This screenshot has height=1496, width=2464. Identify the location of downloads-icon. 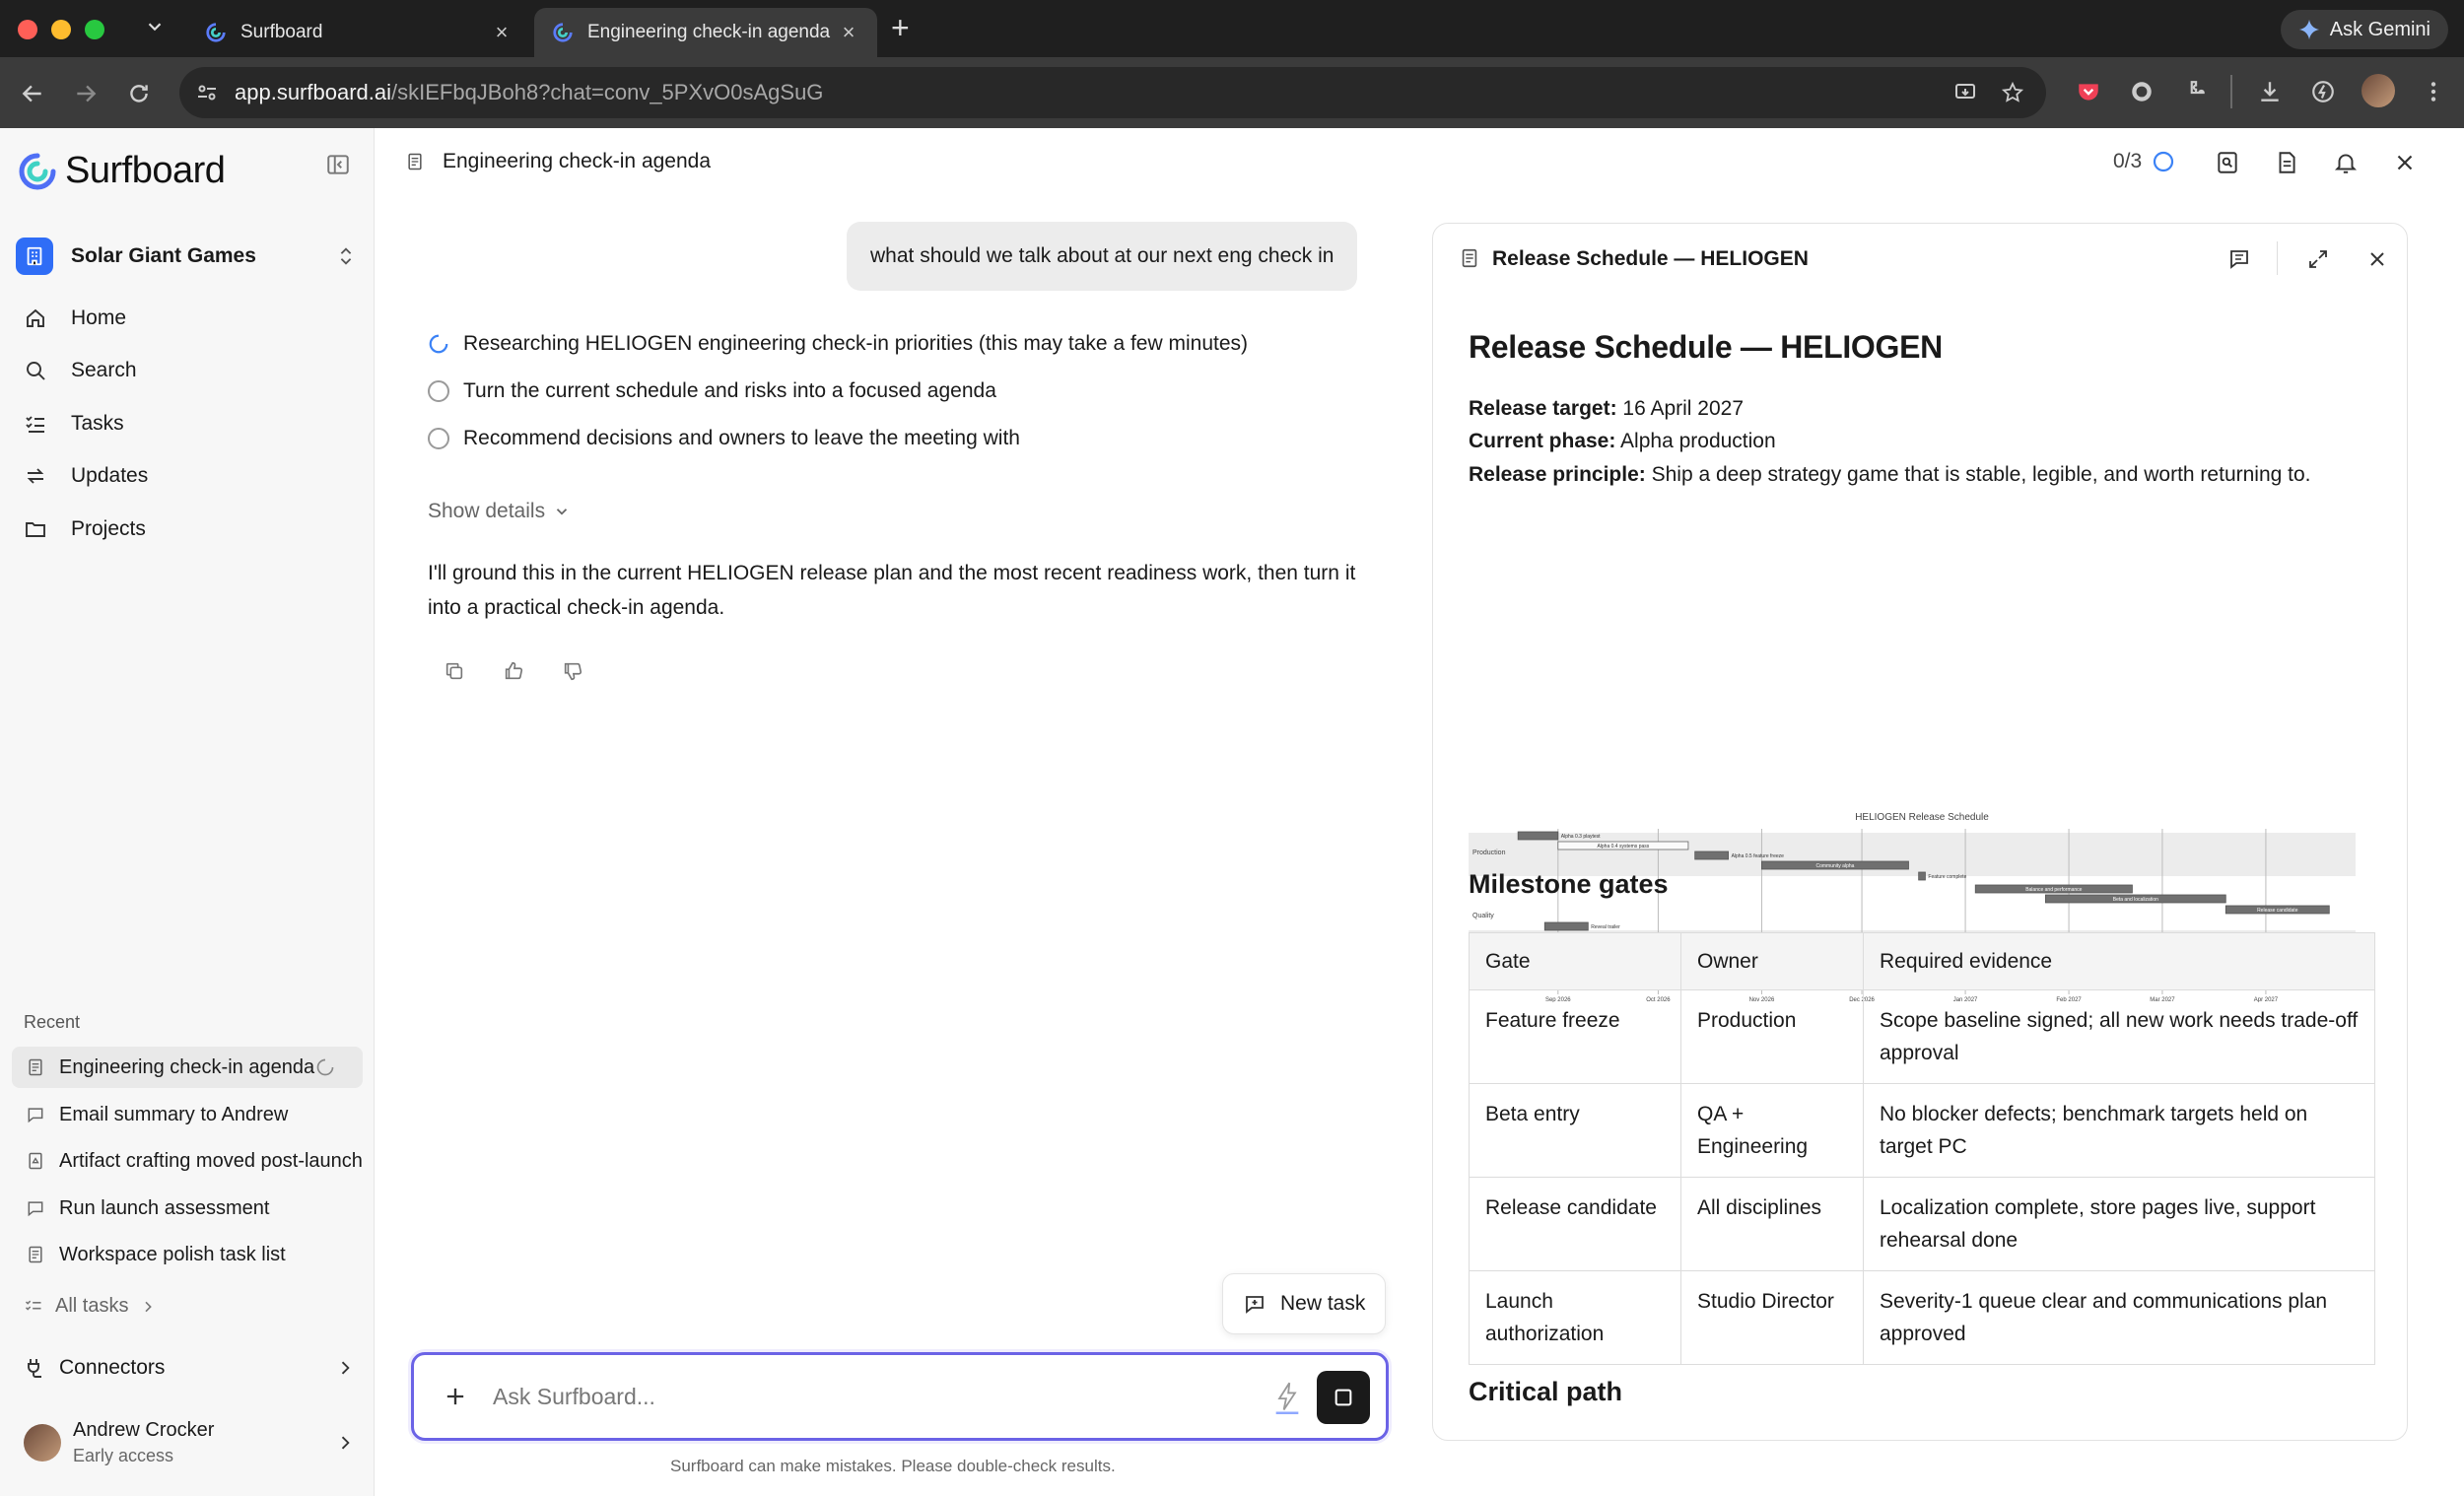
(2270, 91).